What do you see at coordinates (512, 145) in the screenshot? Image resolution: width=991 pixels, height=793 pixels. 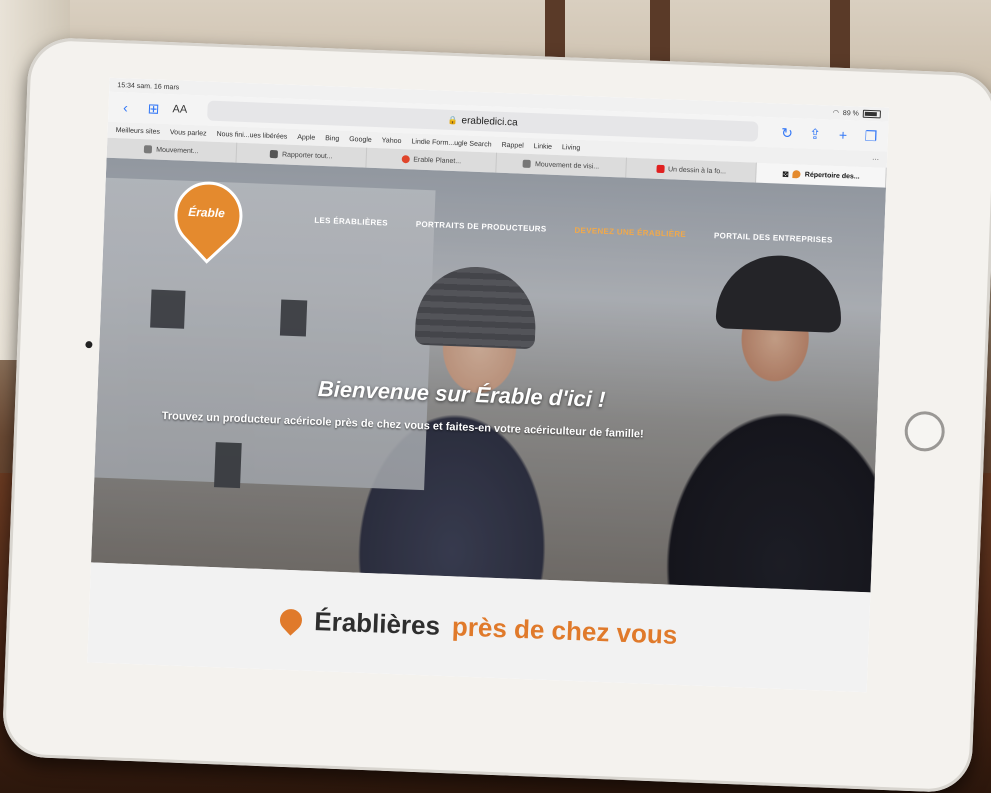 I see `favorite-item: Rappel` at bounding box center [512, 145].